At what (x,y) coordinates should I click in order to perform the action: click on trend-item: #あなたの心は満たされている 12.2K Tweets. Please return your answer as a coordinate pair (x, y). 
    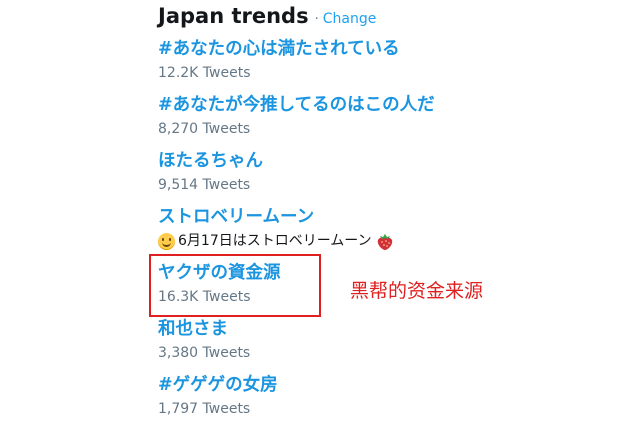
    Looking at the image, I should click on (279, 60).